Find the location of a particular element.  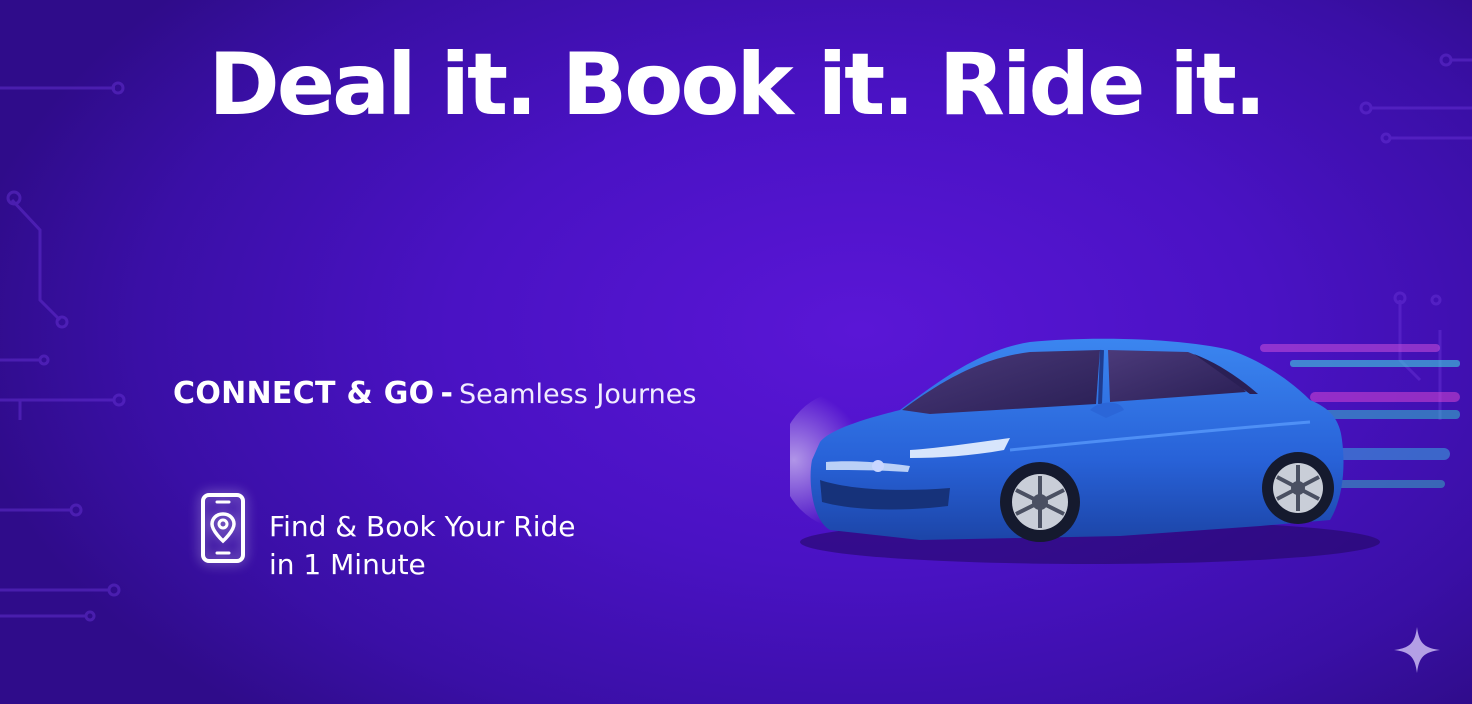

rear-wheel is located at coordinates (1298, 488).